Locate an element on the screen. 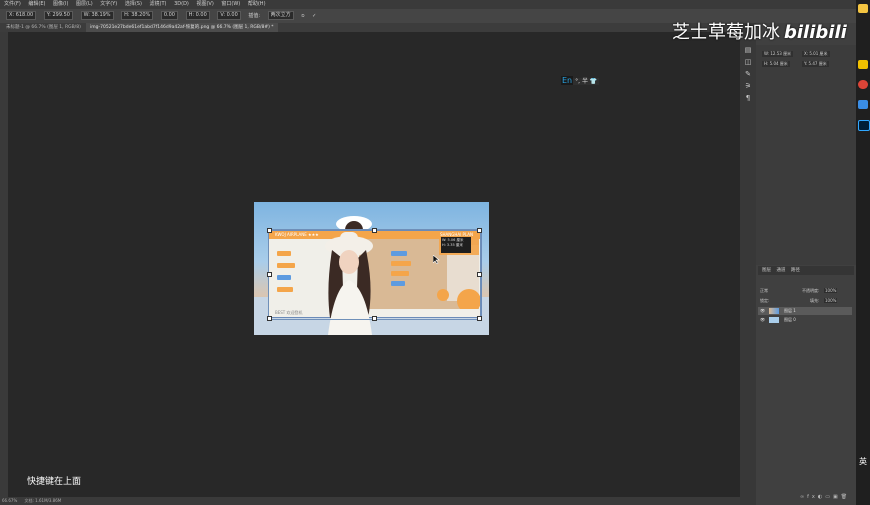  opacity-label: 不透明度: is located at coordinates (811, 290).